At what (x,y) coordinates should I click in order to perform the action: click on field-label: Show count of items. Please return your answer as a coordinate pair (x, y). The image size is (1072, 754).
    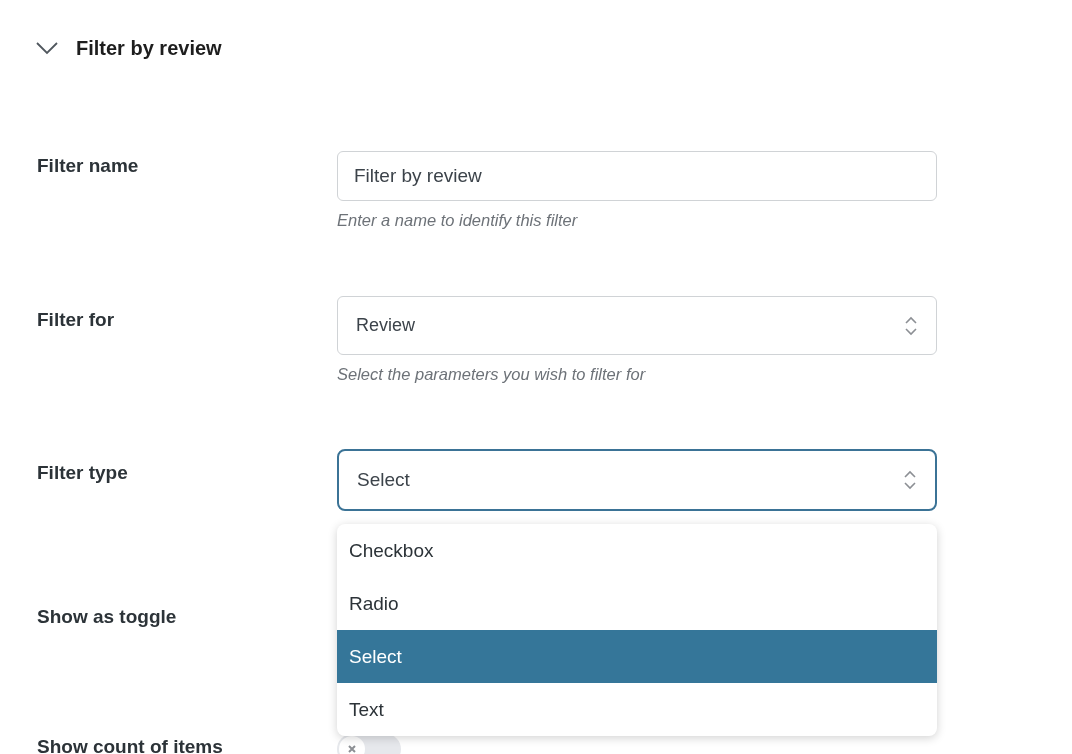
    Looking at the image, I should click on (130, 745).